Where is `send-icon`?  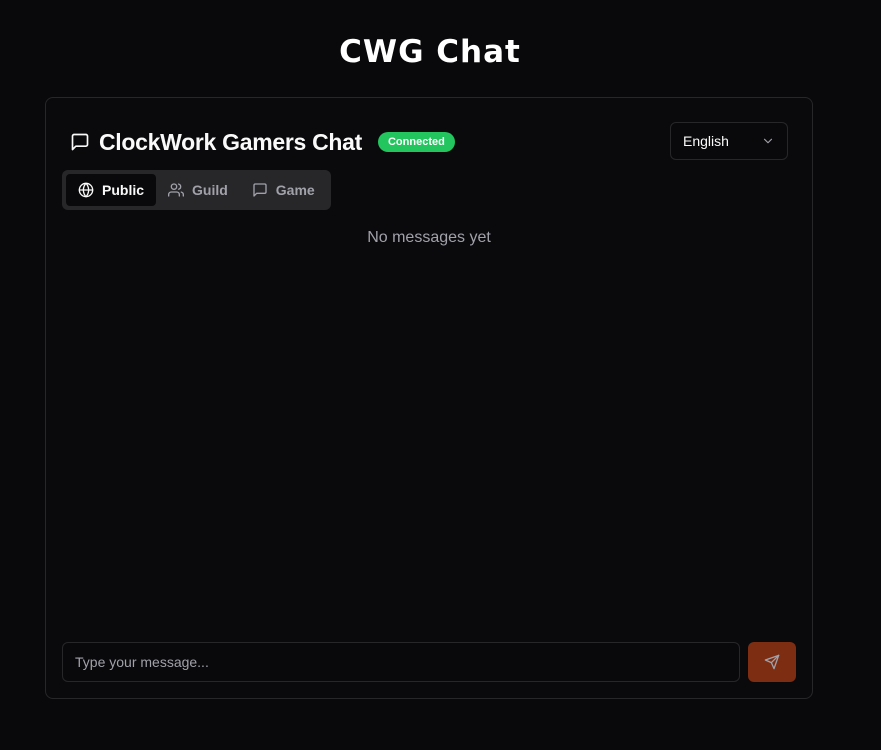
send-icon is located at coordinates (772, 662).